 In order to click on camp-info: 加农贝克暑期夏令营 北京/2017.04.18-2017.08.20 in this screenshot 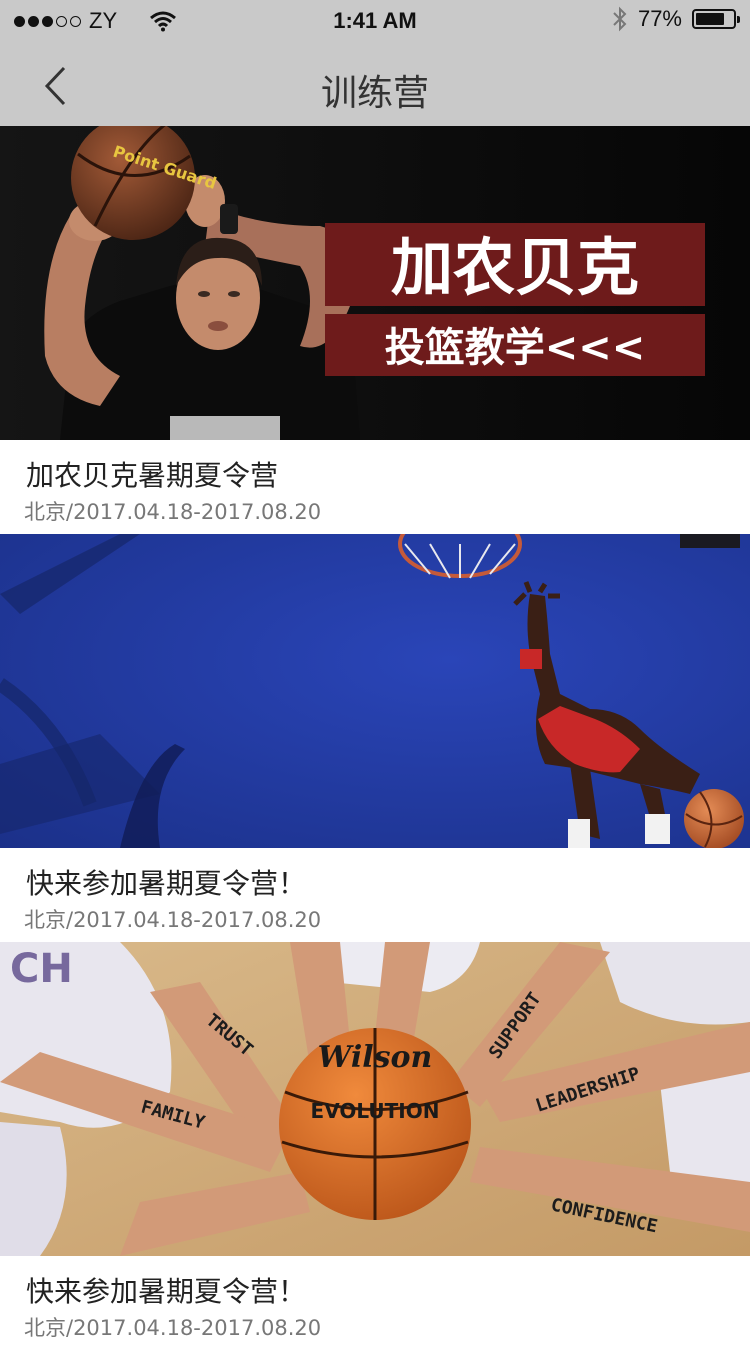, I will do `click(375, 487)`.